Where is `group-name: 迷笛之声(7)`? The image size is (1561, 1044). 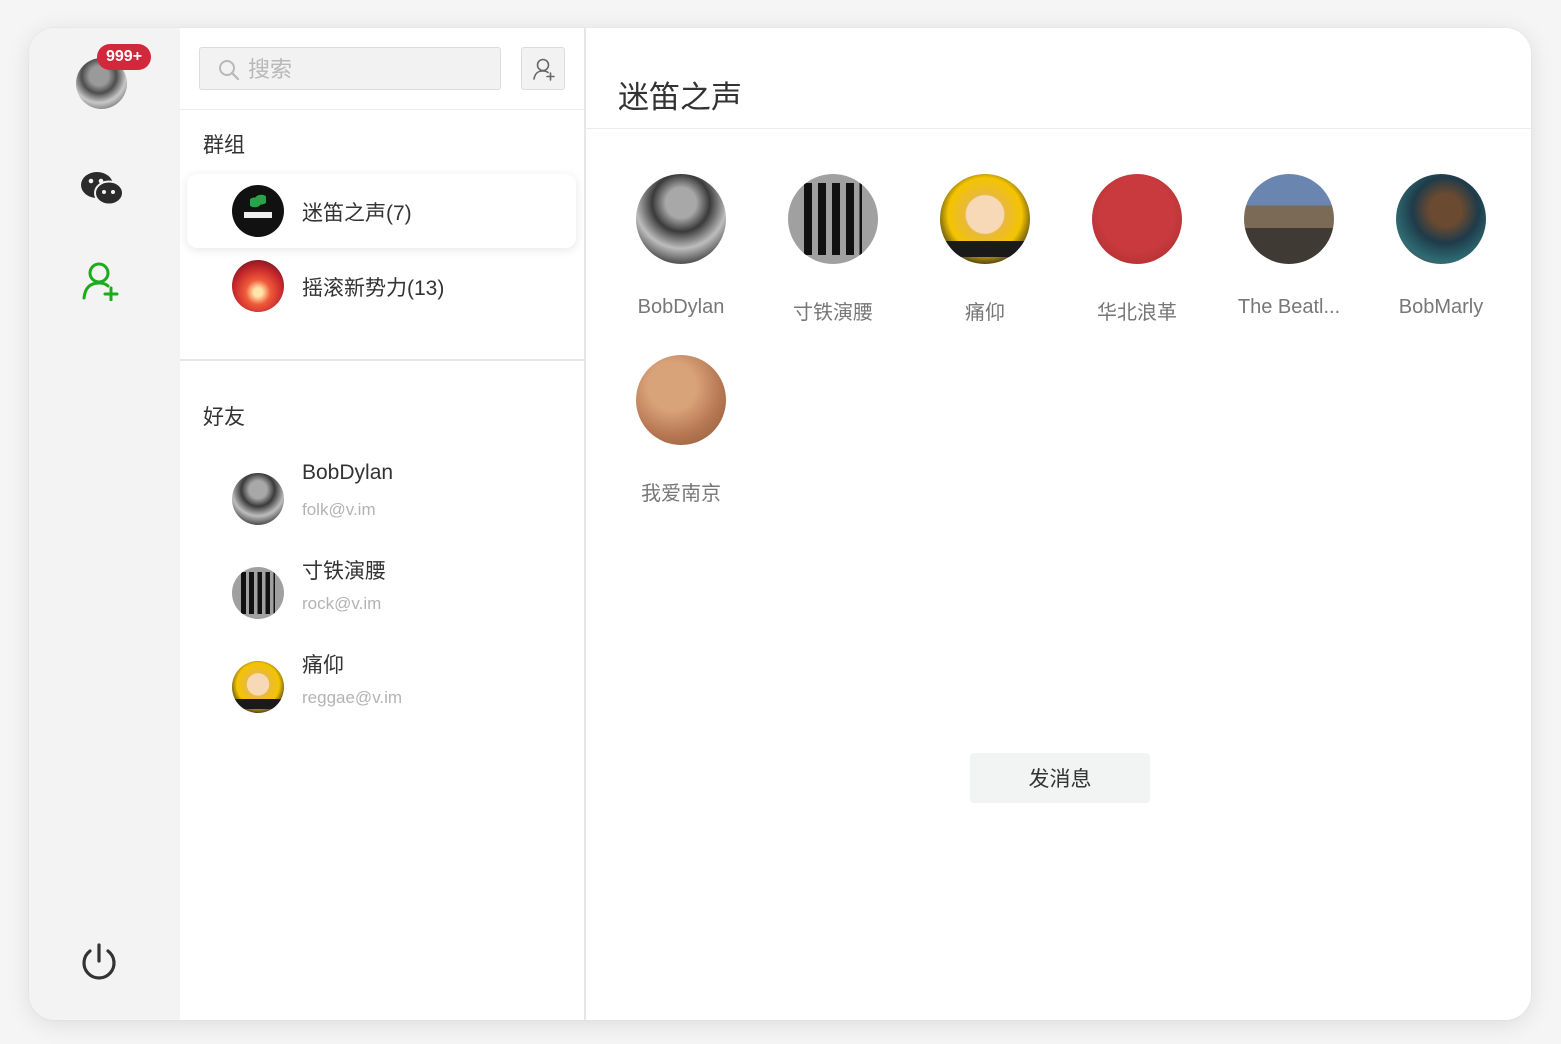
group-name: 迷笛之声(7) is located at coordinates (357, 213).